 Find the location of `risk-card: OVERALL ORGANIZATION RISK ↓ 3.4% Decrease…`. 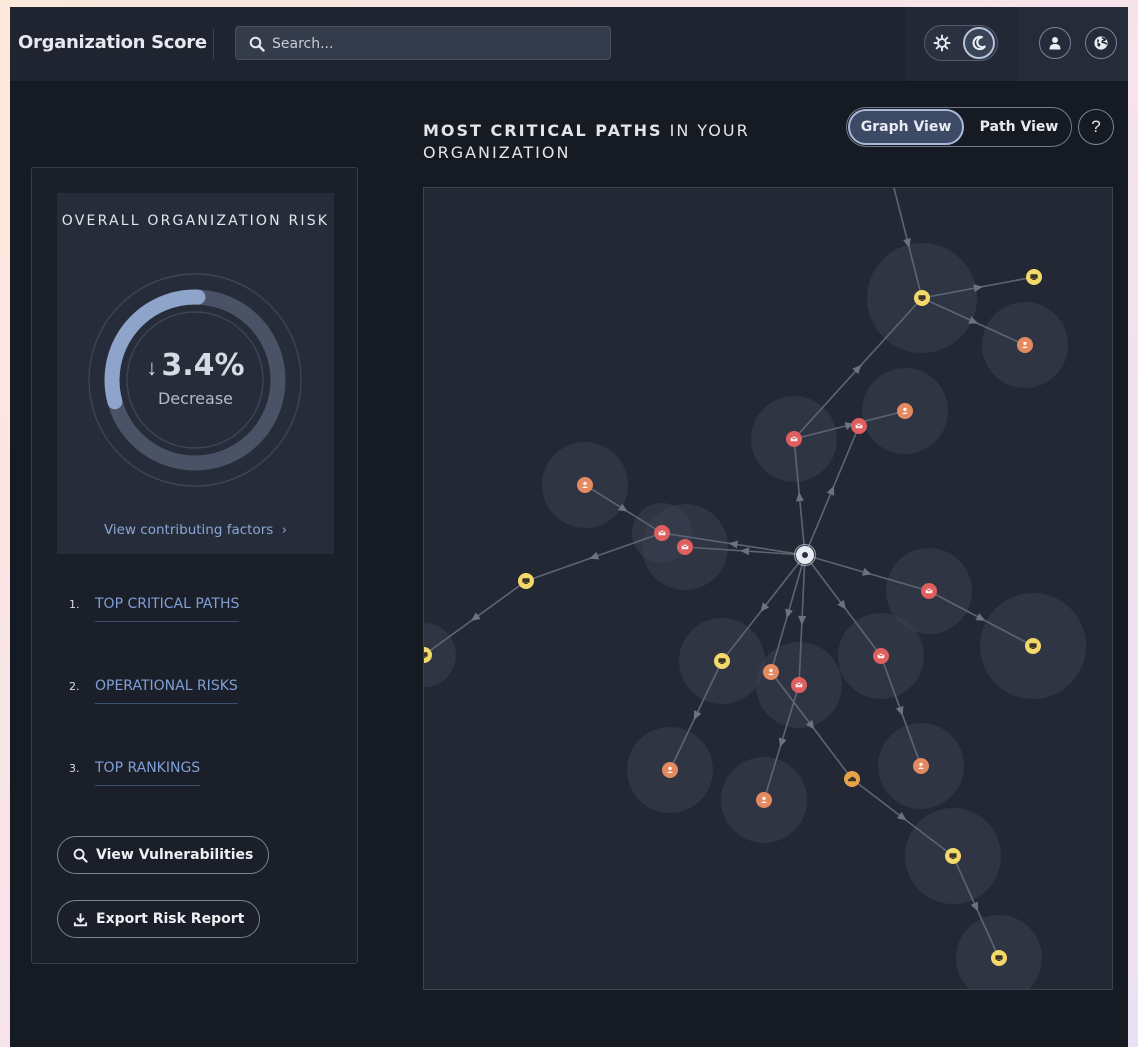

risk-card: OVERALL ORGANIZATION RISK ↓ 3.4% Decrease… is located at coordinates (195, 373).